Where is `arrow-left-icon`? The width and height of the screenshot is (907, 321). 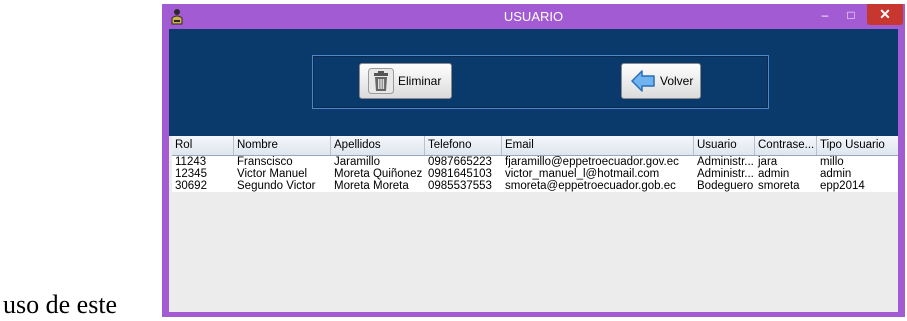 arrow-left-icon is located at coordinates (643, 81).